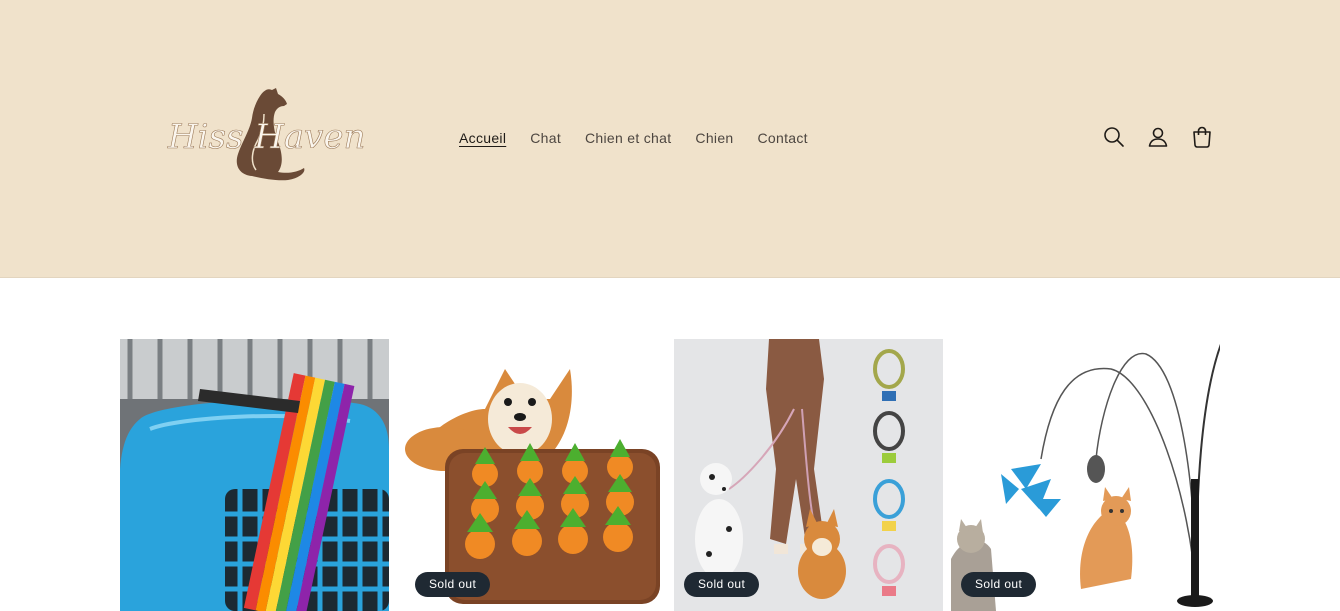 Image resolution: width=1340 pixels, height=611 pixels. I want to click on product-card-snuffle-mat: Sold out, so click(539, 475).